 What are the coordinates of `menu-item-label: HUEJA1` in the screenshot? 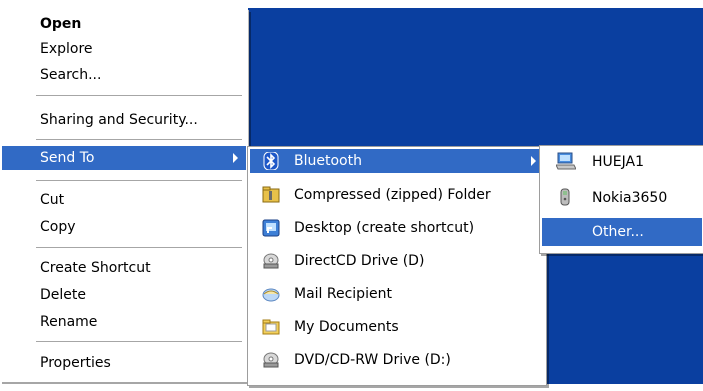 It's located at (618, 162).